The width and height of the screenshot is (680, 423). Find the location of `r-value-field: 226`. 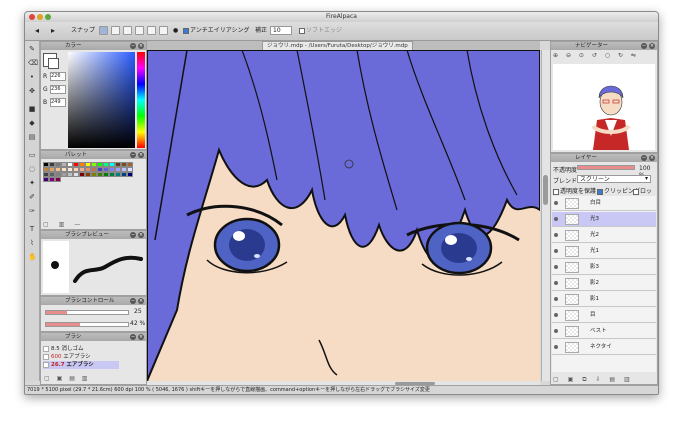

r-value-field: 226 is located at coordinates (58, 76).